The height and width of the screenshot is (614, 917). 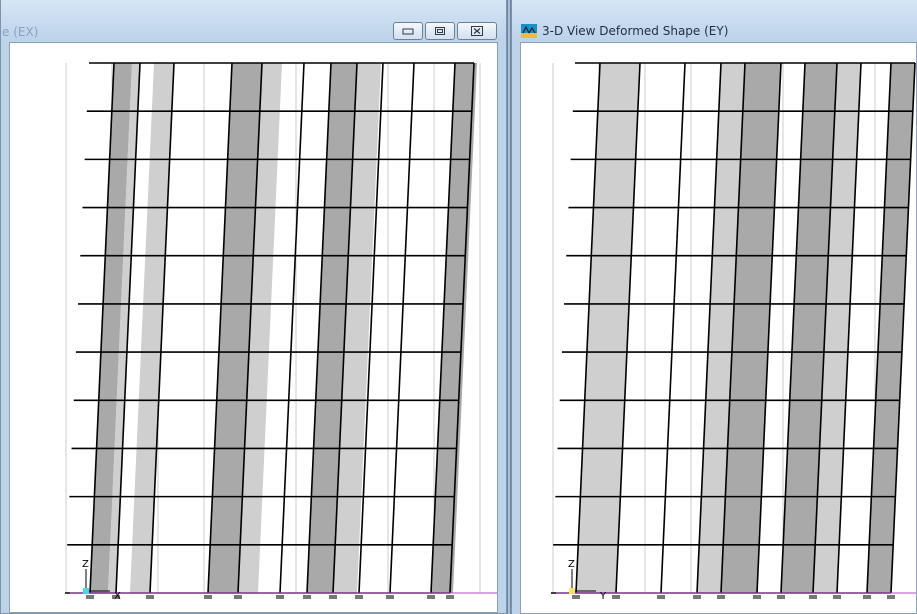 I want to click on left-window-title: e (EX), so click(x=20, y=32).